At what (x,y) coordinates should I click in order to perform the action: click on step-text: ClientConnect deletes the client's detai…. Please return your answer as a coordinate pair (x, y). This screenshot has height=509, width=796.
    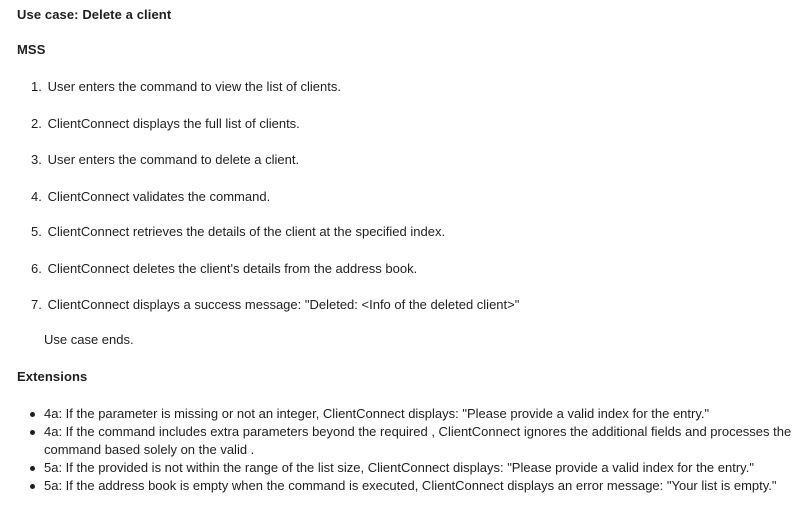
    Looking at the image, I should click on (232, 268).